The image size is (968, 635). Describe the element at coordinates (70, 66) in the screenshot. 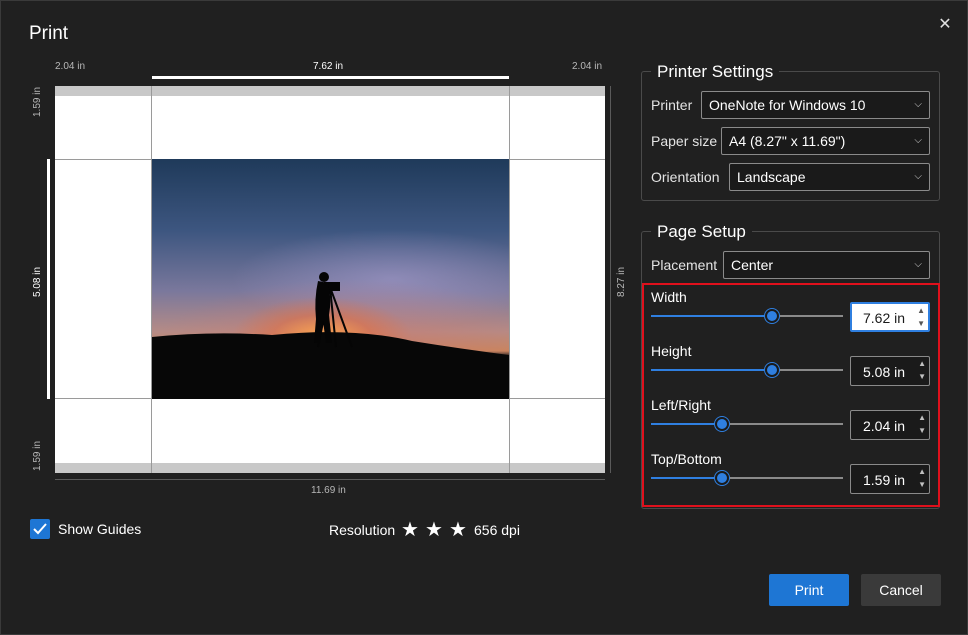

I see `left-margin-label: 2.04 in` at that location.